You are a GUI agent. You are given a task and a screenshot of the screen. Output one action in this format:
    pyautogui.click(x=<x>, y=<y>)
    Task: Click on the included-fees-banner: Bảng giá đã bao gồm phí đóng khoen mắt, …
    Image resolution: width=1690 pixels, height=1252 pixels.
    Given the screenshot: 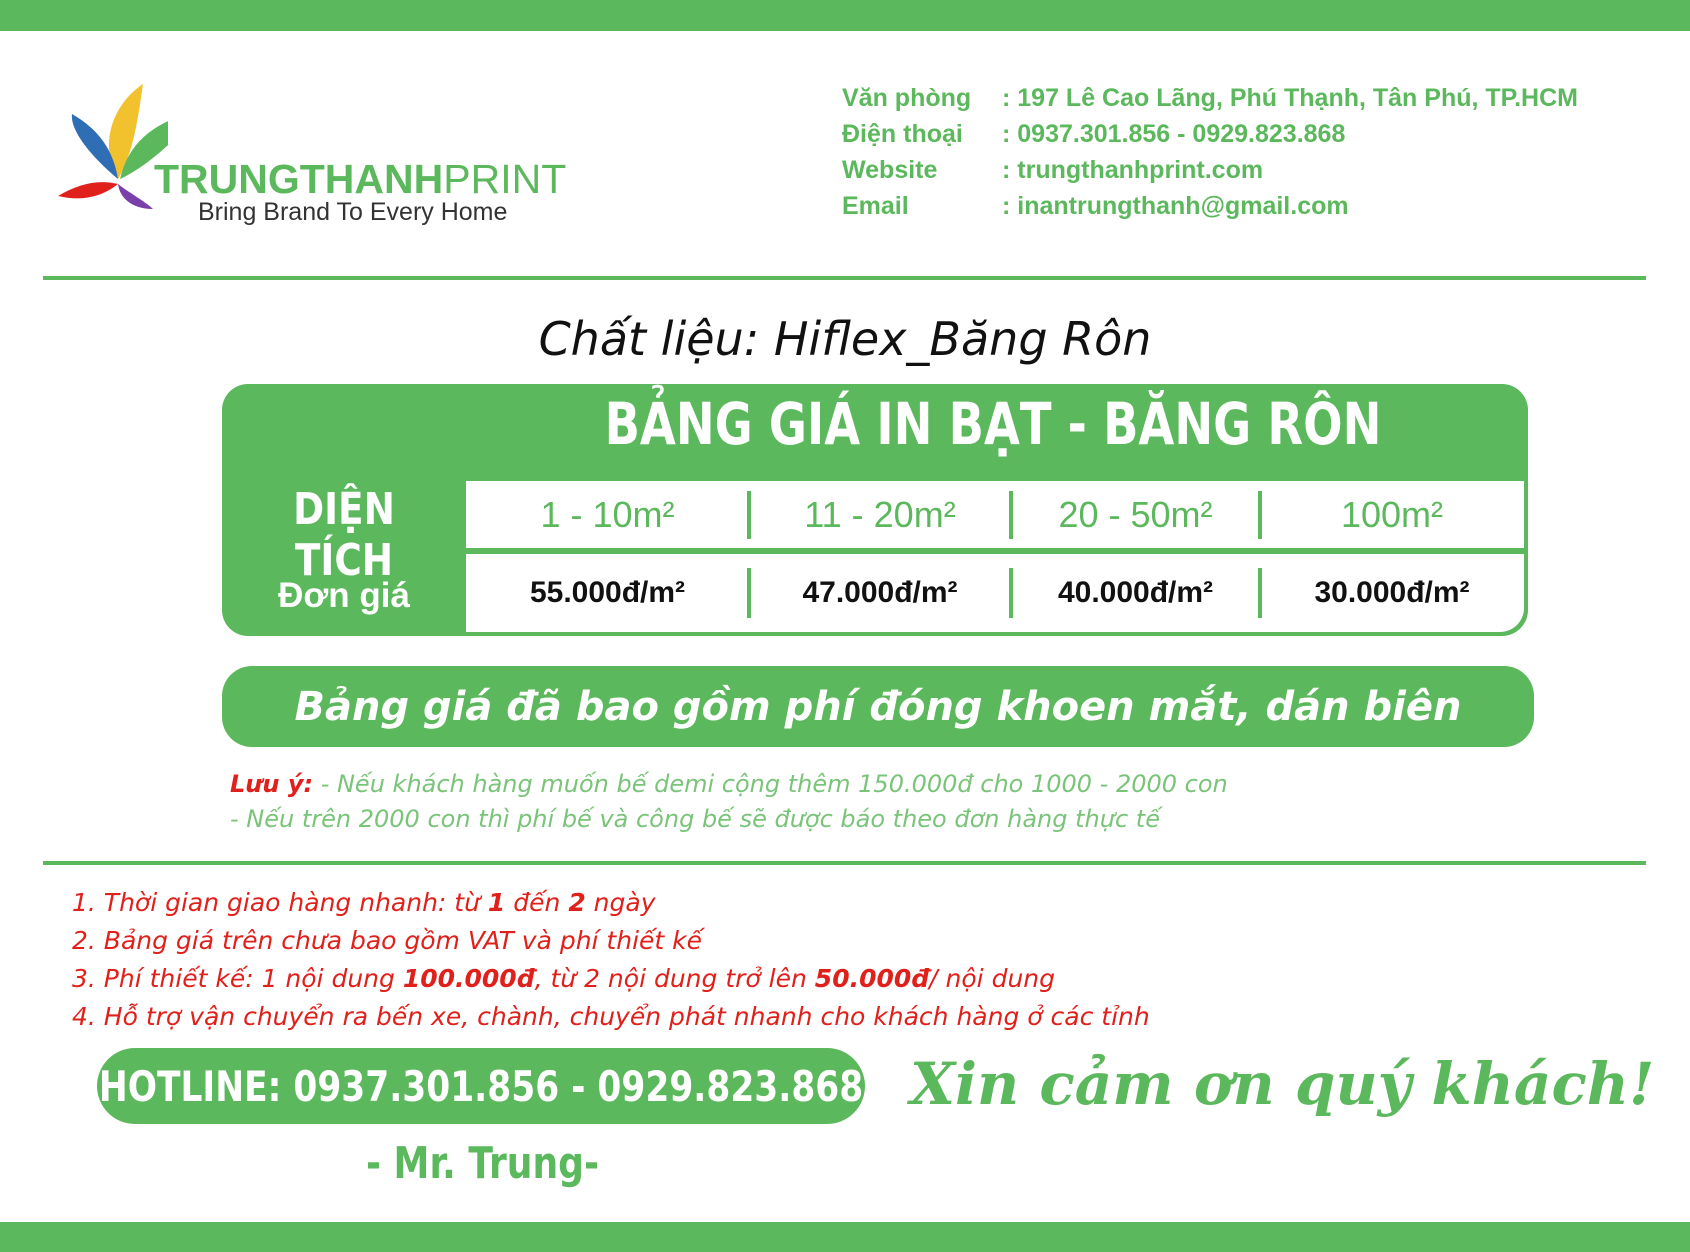 What is the action you would take?
    pyautogui.click(x=878, y=706)
    